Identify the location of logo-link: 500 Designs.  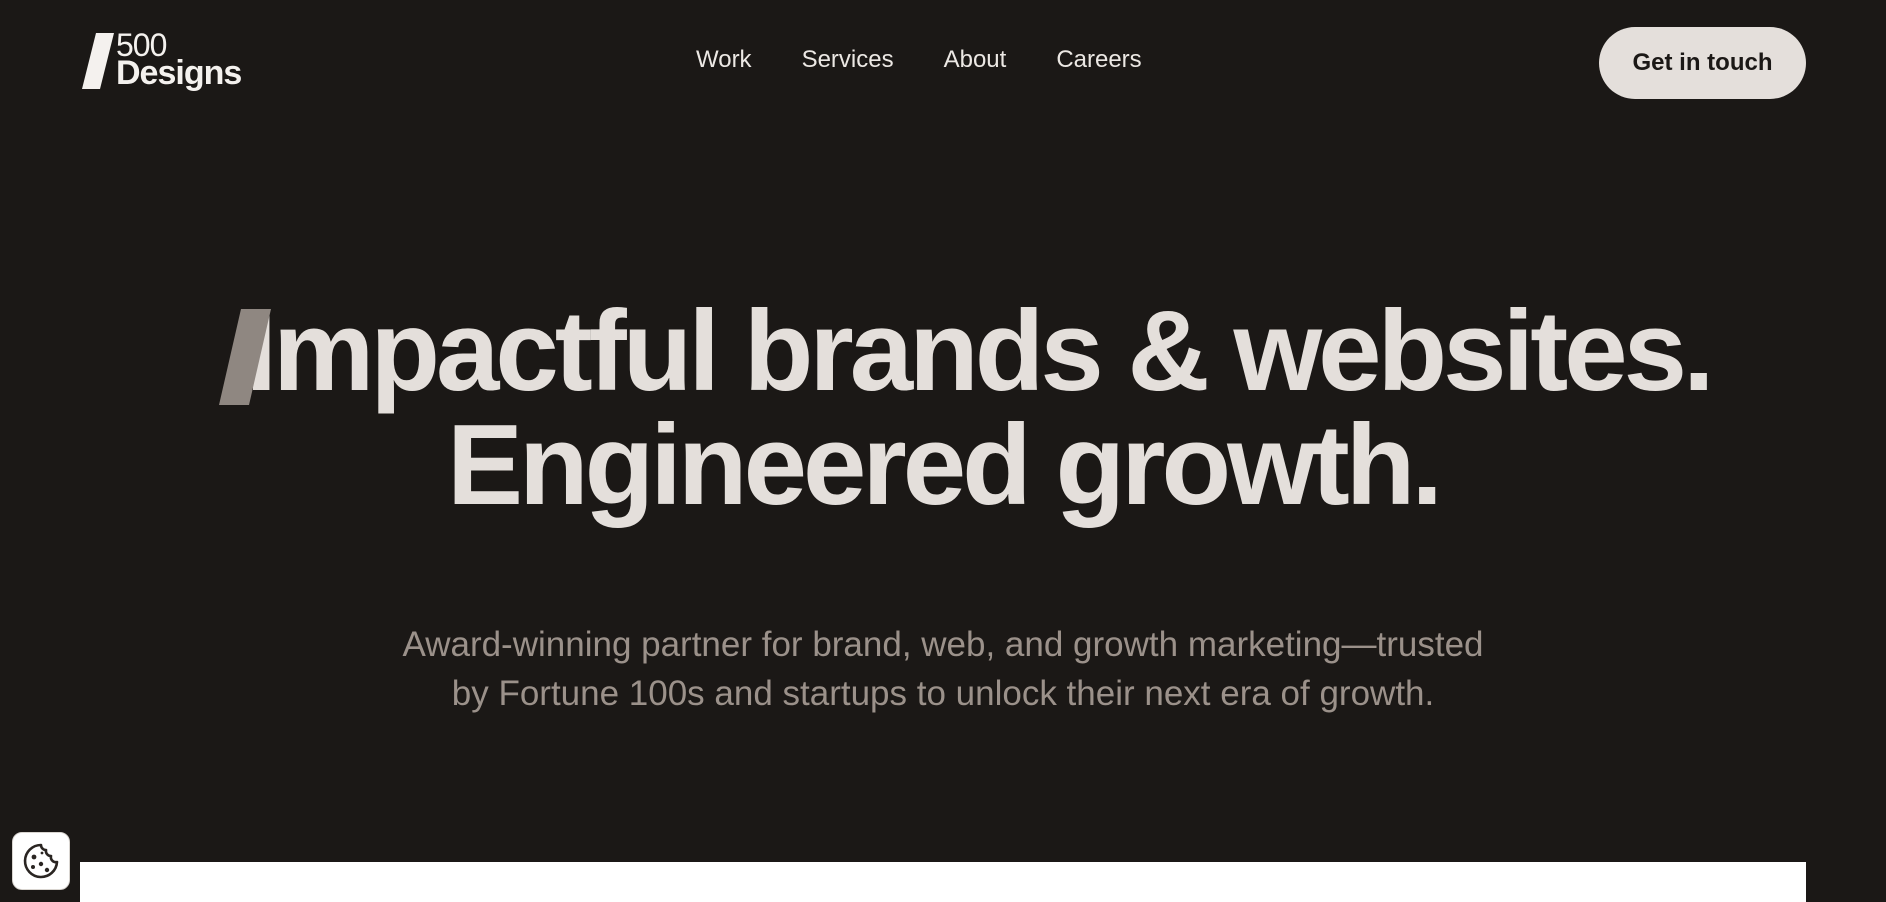
(167, 60).